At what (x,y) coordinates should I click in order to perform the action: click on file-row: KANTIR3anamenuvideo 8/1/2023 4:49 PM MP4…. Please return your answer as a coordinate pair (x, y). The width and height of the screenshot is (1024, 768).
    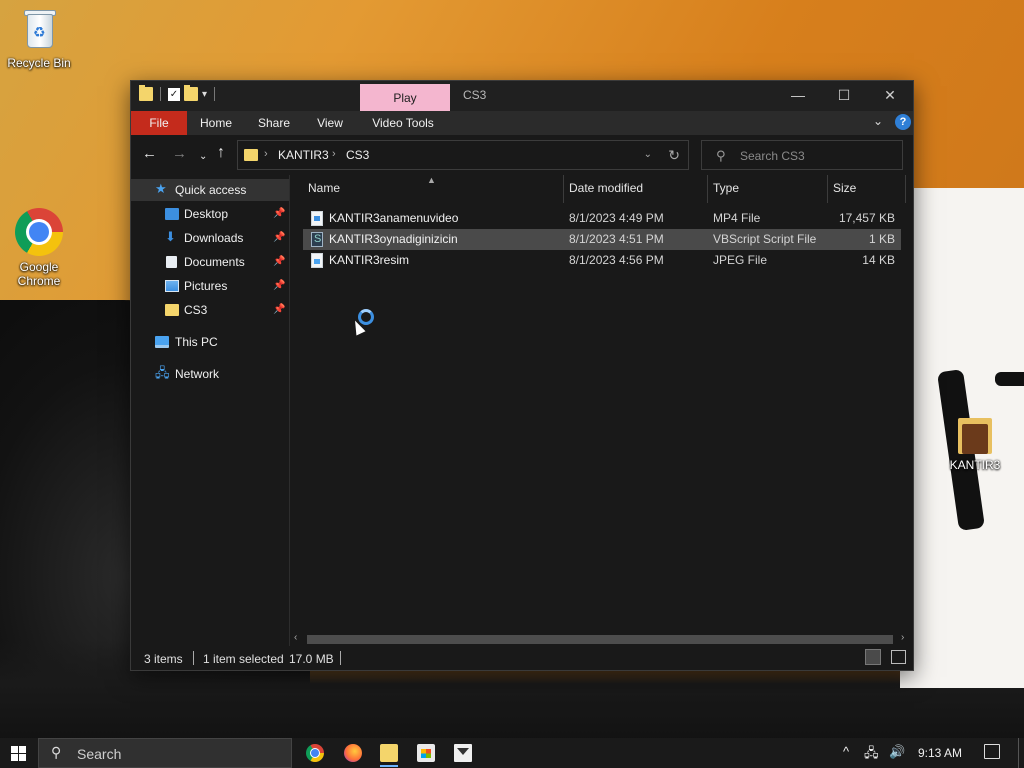
    Looking at the image, I should click on (602, 218).